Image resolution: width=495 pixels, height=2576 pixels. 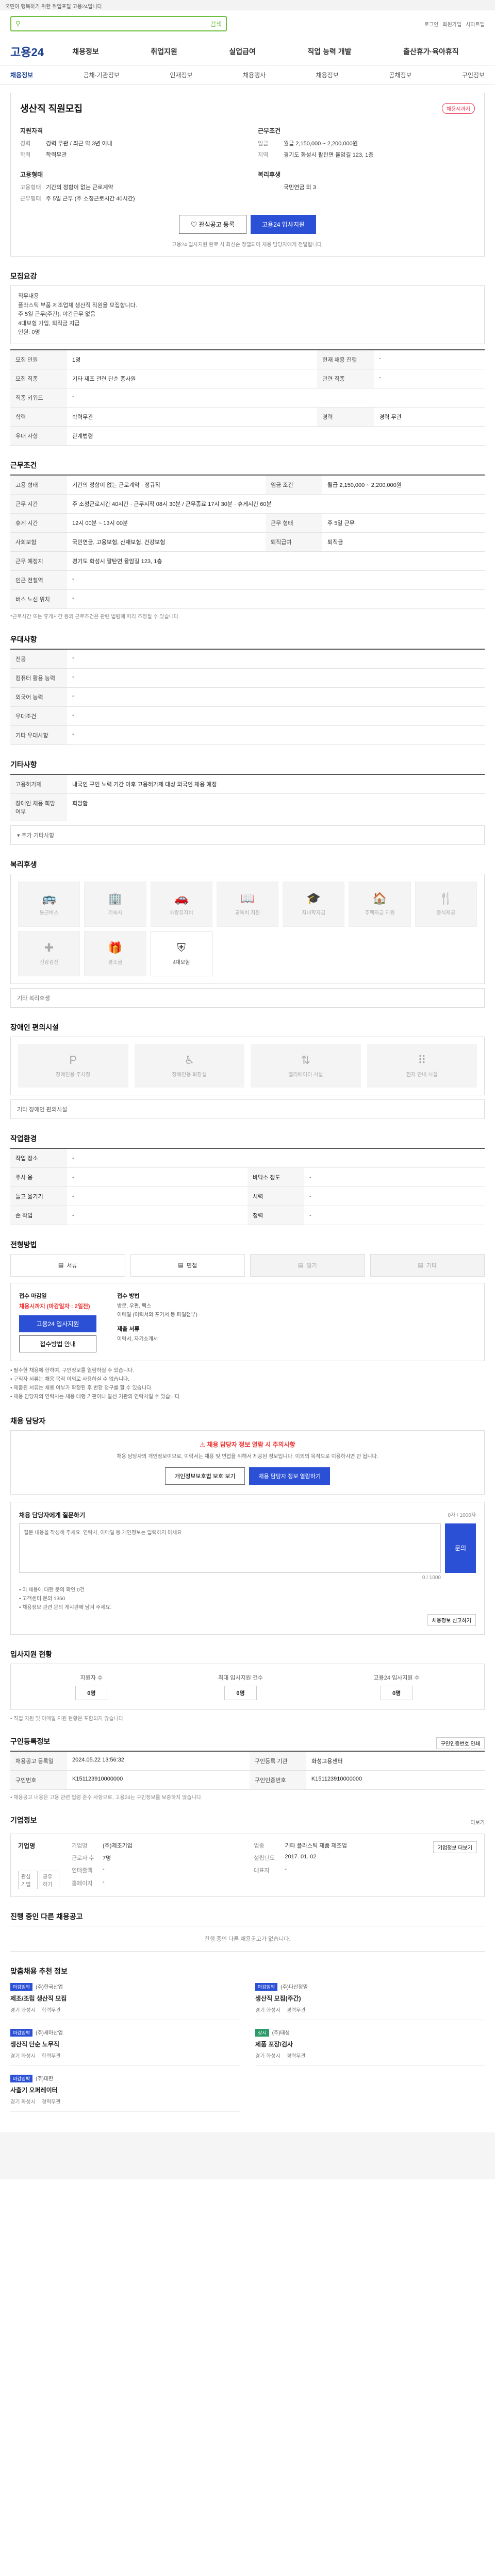 What do you see at coordinates (296, 2010) in the screenshot?
I see `recommend-condition: 경력무관` at bounding box center [296, 2010].